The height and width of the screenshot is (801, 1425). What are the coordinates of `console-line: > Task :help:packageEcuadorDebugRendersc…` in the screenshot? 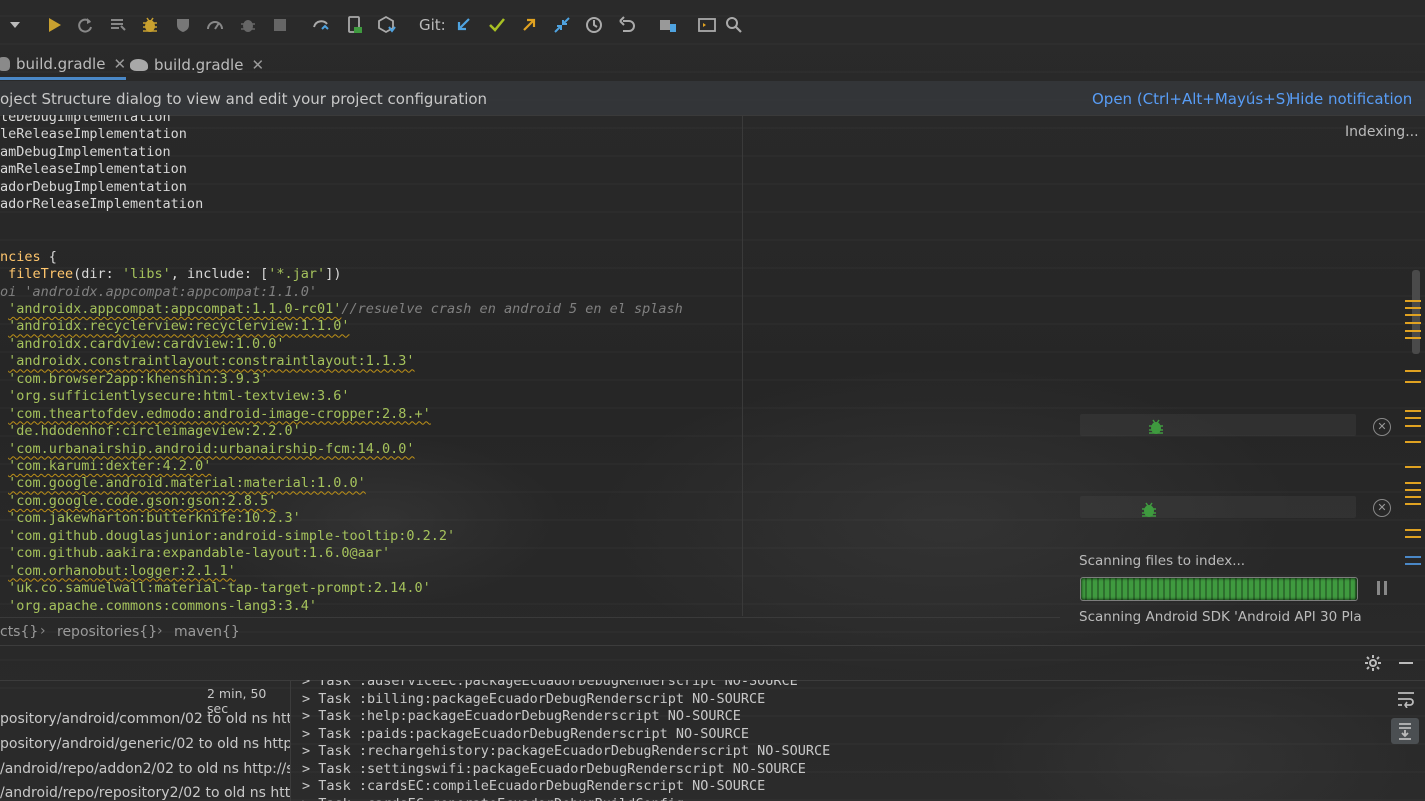 It's located at (521, 716).